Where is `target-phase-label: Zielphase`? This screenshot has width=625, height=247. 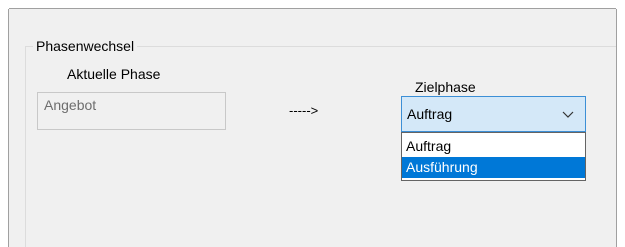 target-phase-label: Zielphase is located at coordinates (445, 87).